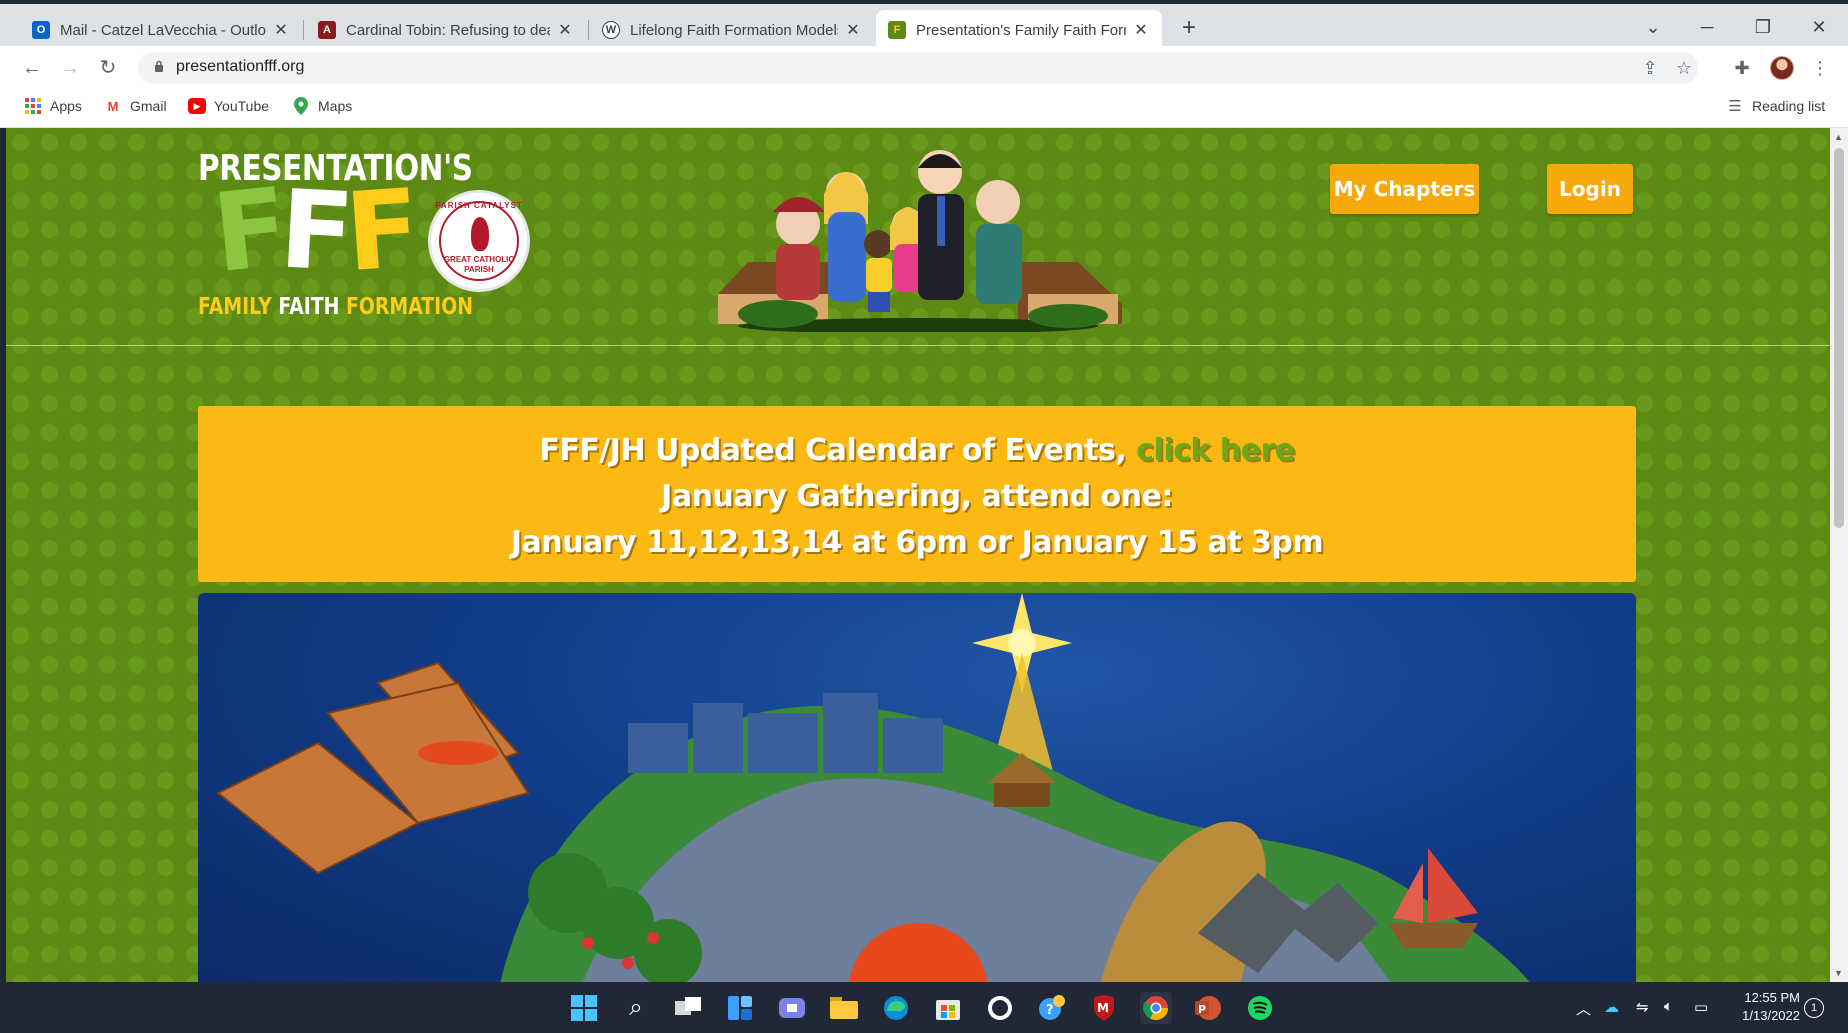 This screenshot has height=1033, width=1848. I want to click on extensions-icon: ✚, so click(1742, 68).